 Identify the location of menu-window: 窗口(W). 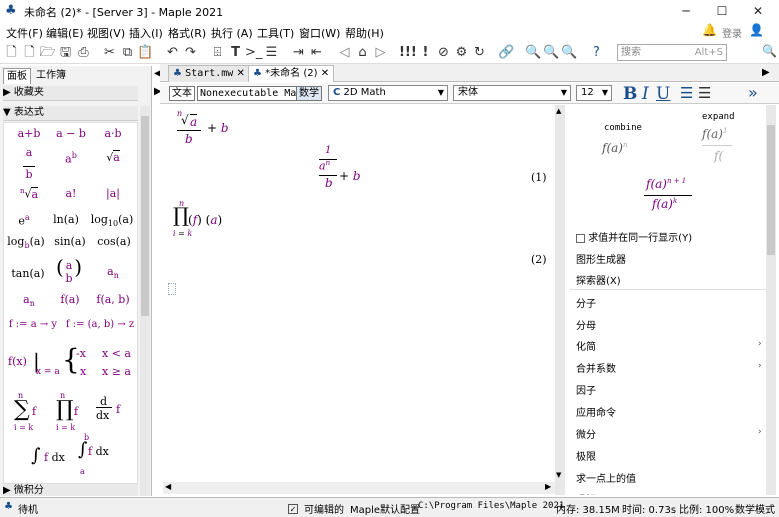
(319, 33).